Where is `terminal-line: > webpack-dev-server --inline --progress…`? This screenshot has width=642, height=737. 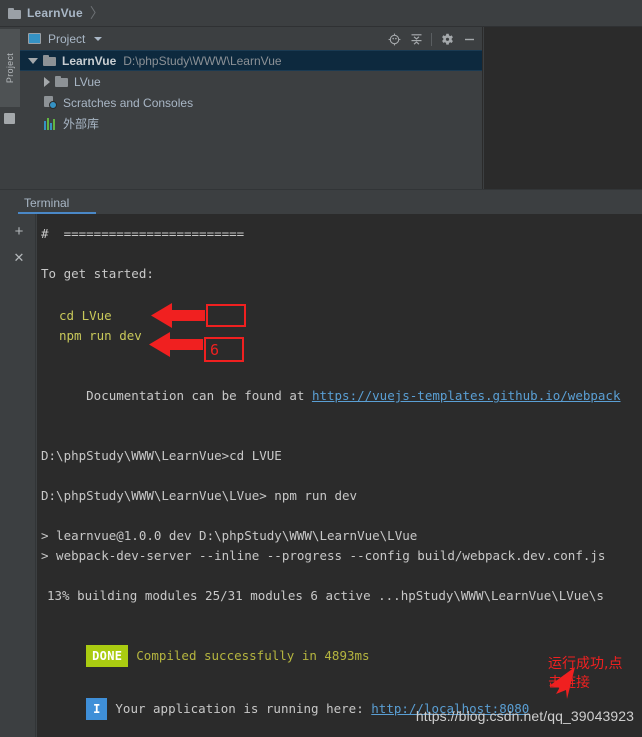 terminal-line: > webpack-dev-server --inline --progress… is located at coordinates (323, 555).